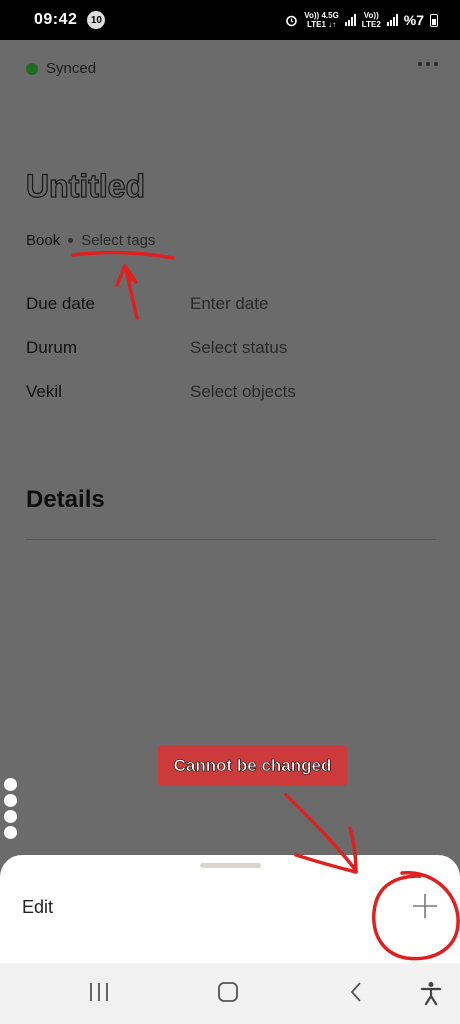  I want to click on annotation-callout: Cannot be changed, so click(252, 765).